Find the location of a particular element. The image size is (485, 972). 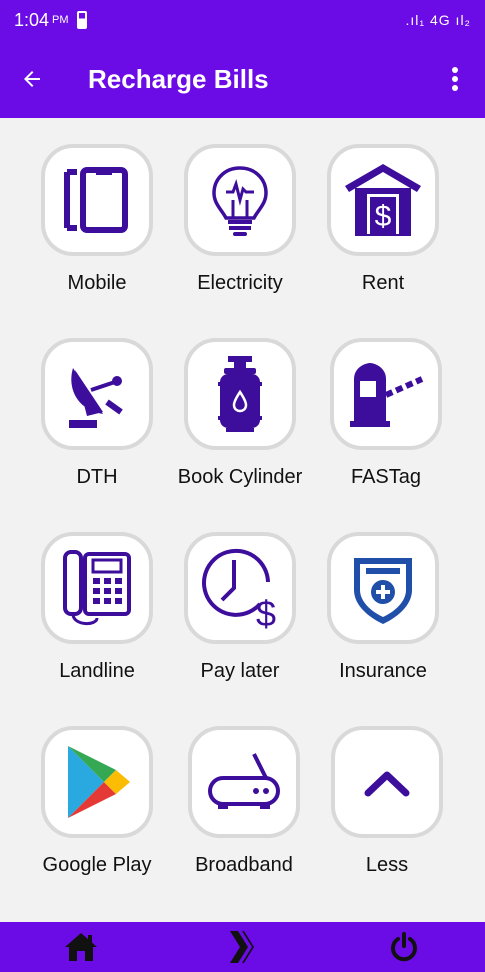

back-button is located at coordinates (40, 79).